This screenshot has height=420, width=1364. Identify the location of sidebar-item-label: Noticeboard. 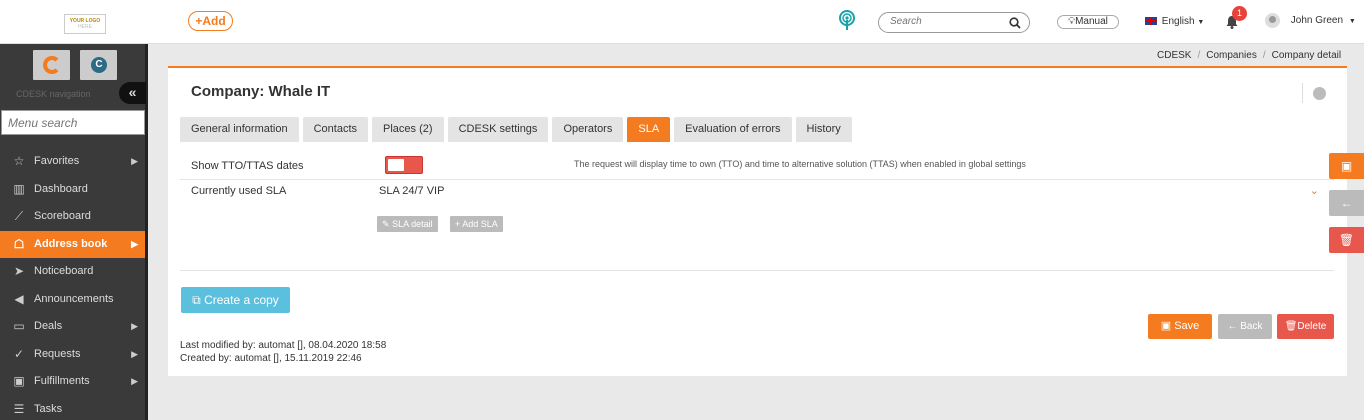
(64, 271).